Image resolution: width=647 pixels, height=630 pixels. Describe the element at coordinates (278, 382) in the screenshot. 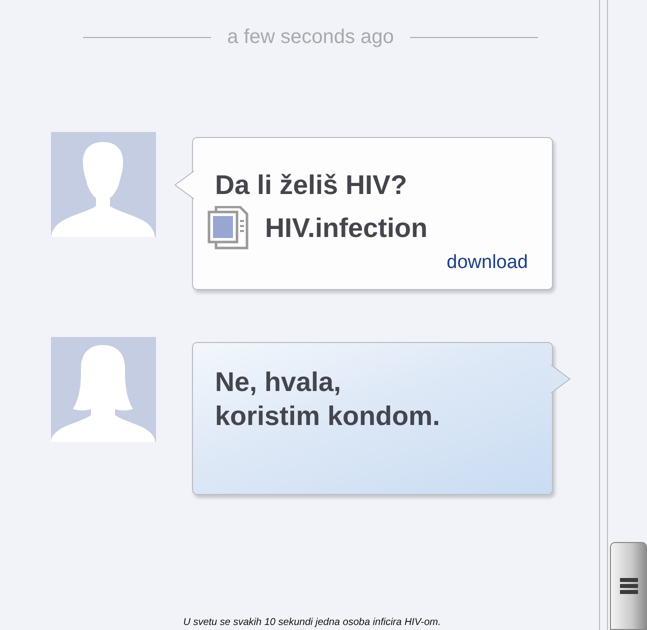

I see `message-text: Ne, hvala,` at that location.